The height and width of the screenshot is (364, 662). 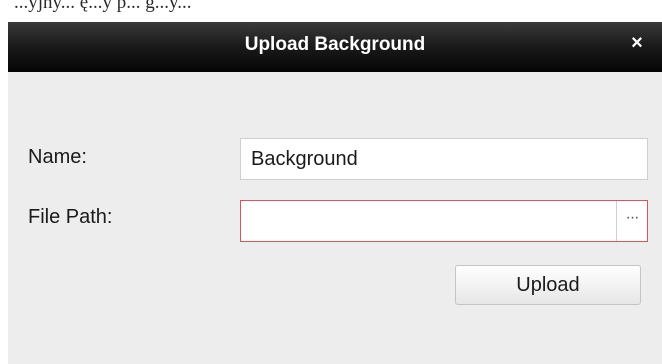 I want to click on name-input, so click(x=444, y=159).